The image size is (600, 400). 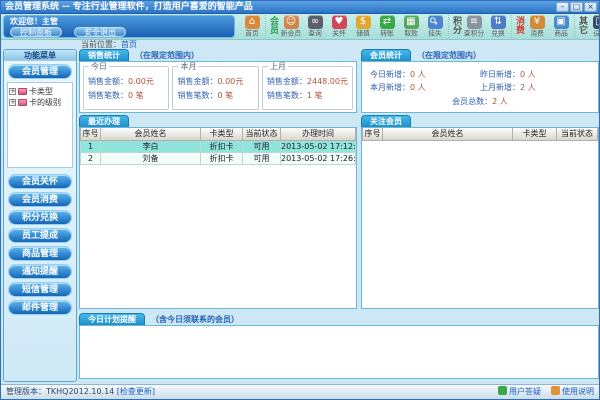 What do you see at coordinates (315, 22) in the screenshot?
I see `search-icon: ∞` at bounding box center [315, 22].